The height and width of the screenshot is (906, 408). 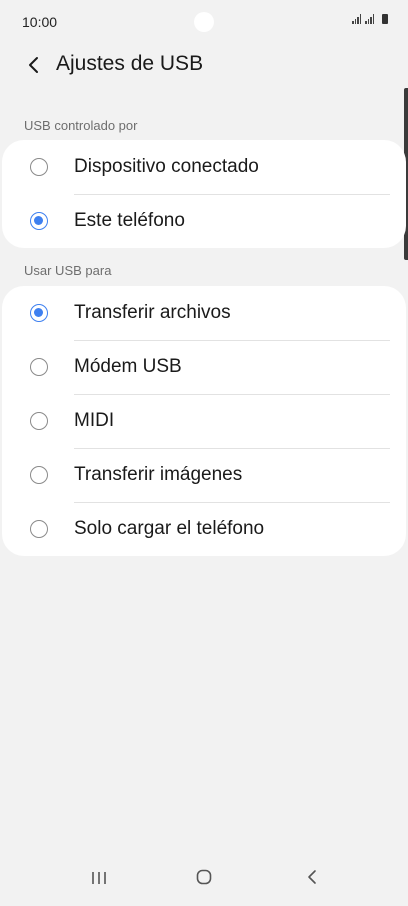 I want to click on recent-apps-icon, so click(x=99, y=878).